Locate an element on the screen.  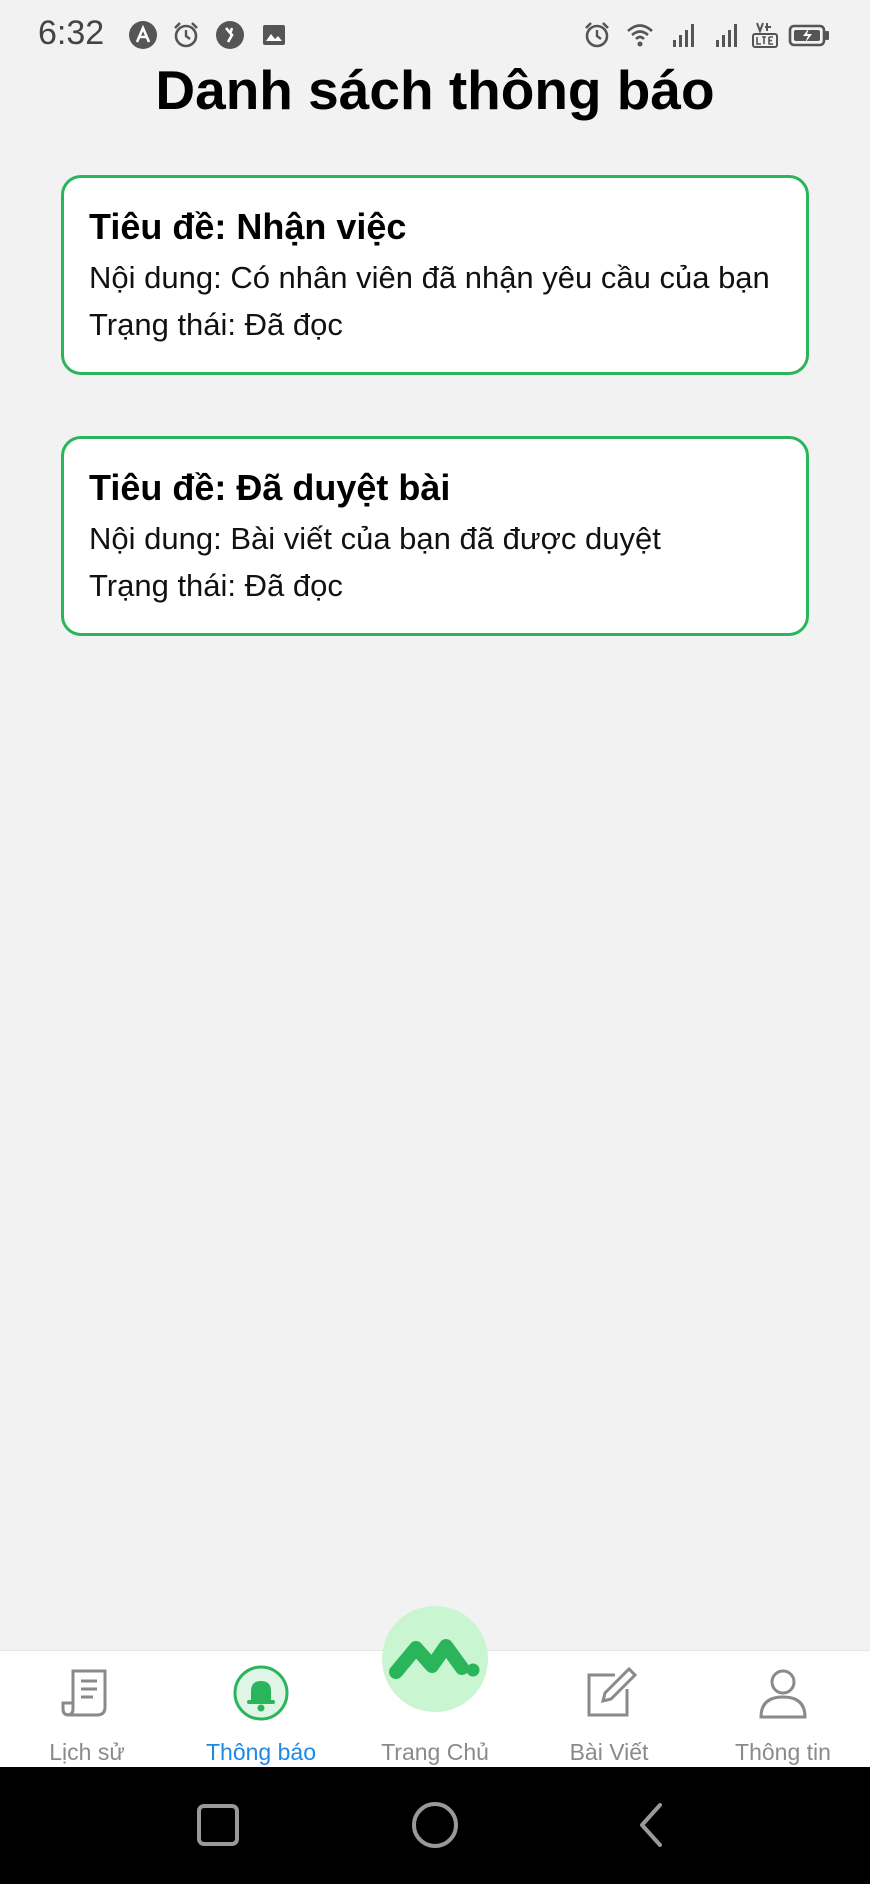
battery-charging-icon is located at coordinates (809, 35).